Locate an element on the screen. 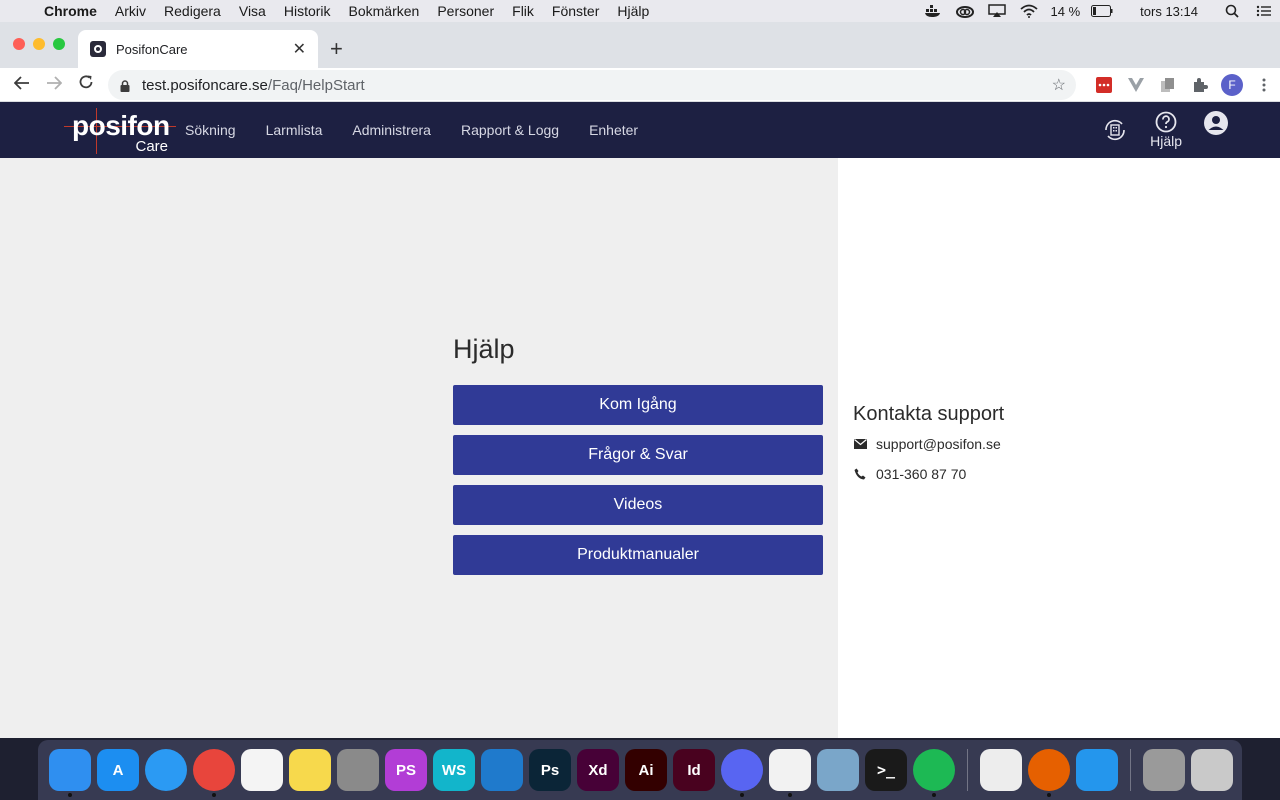  nav-right-actions: Hjälp is located at coordinates (1165, 130).